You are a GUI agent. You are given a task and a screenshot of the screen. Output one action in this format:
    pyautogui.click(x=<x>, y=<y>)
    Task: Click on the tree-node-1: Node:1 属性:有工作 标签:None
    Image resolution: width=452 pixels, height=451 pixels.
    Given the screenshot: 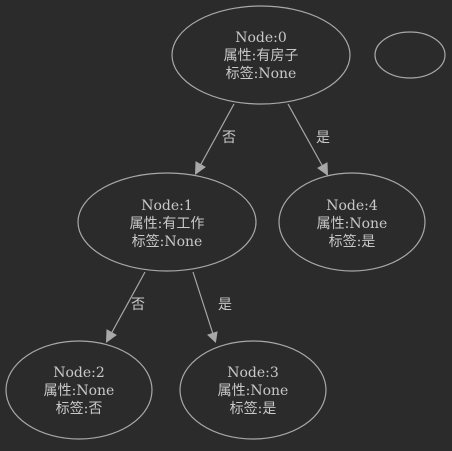 What is the action you would take?
    pyautogui.click(x=167, y=222)
    